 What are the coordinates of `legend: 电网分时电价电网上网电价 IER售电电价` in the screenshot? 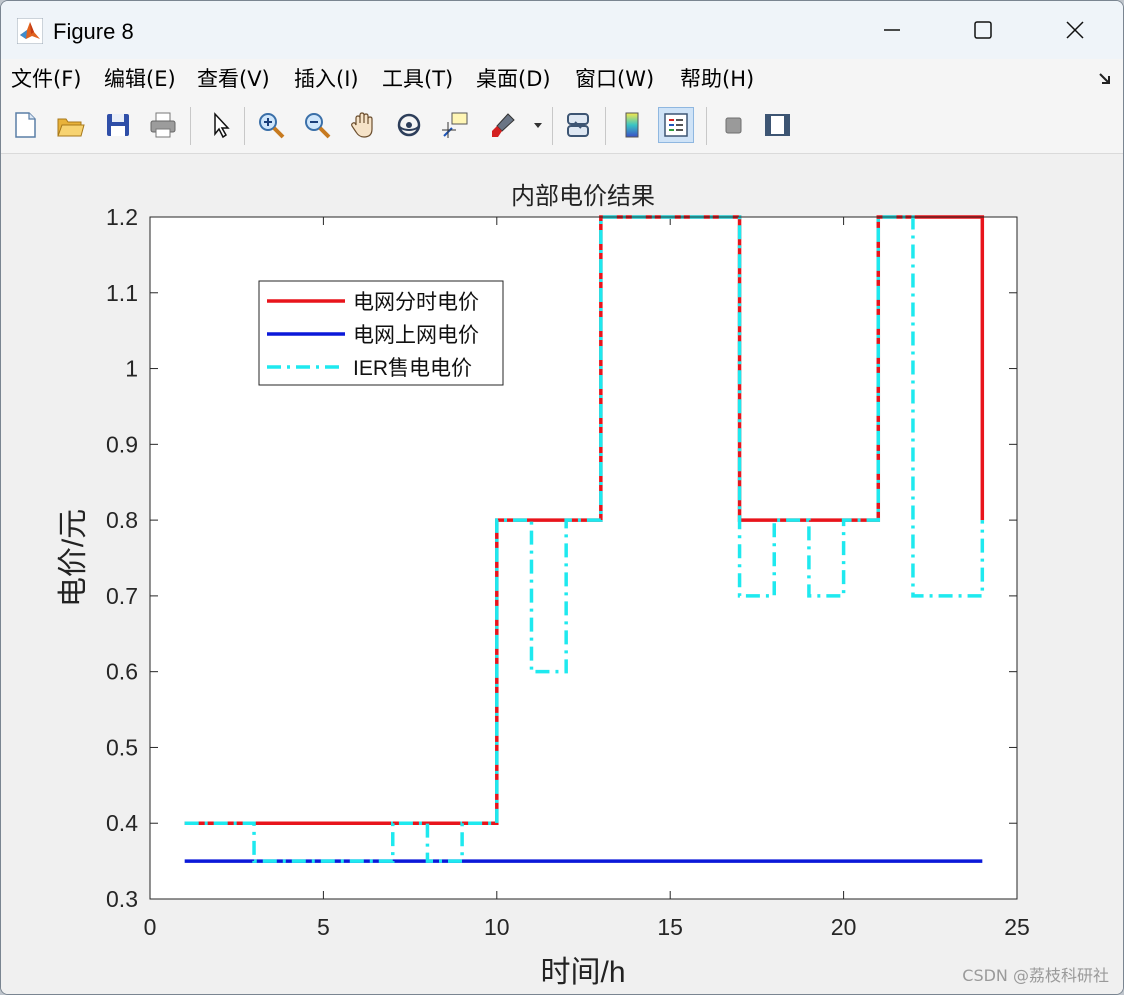 It's located at (381, 333).